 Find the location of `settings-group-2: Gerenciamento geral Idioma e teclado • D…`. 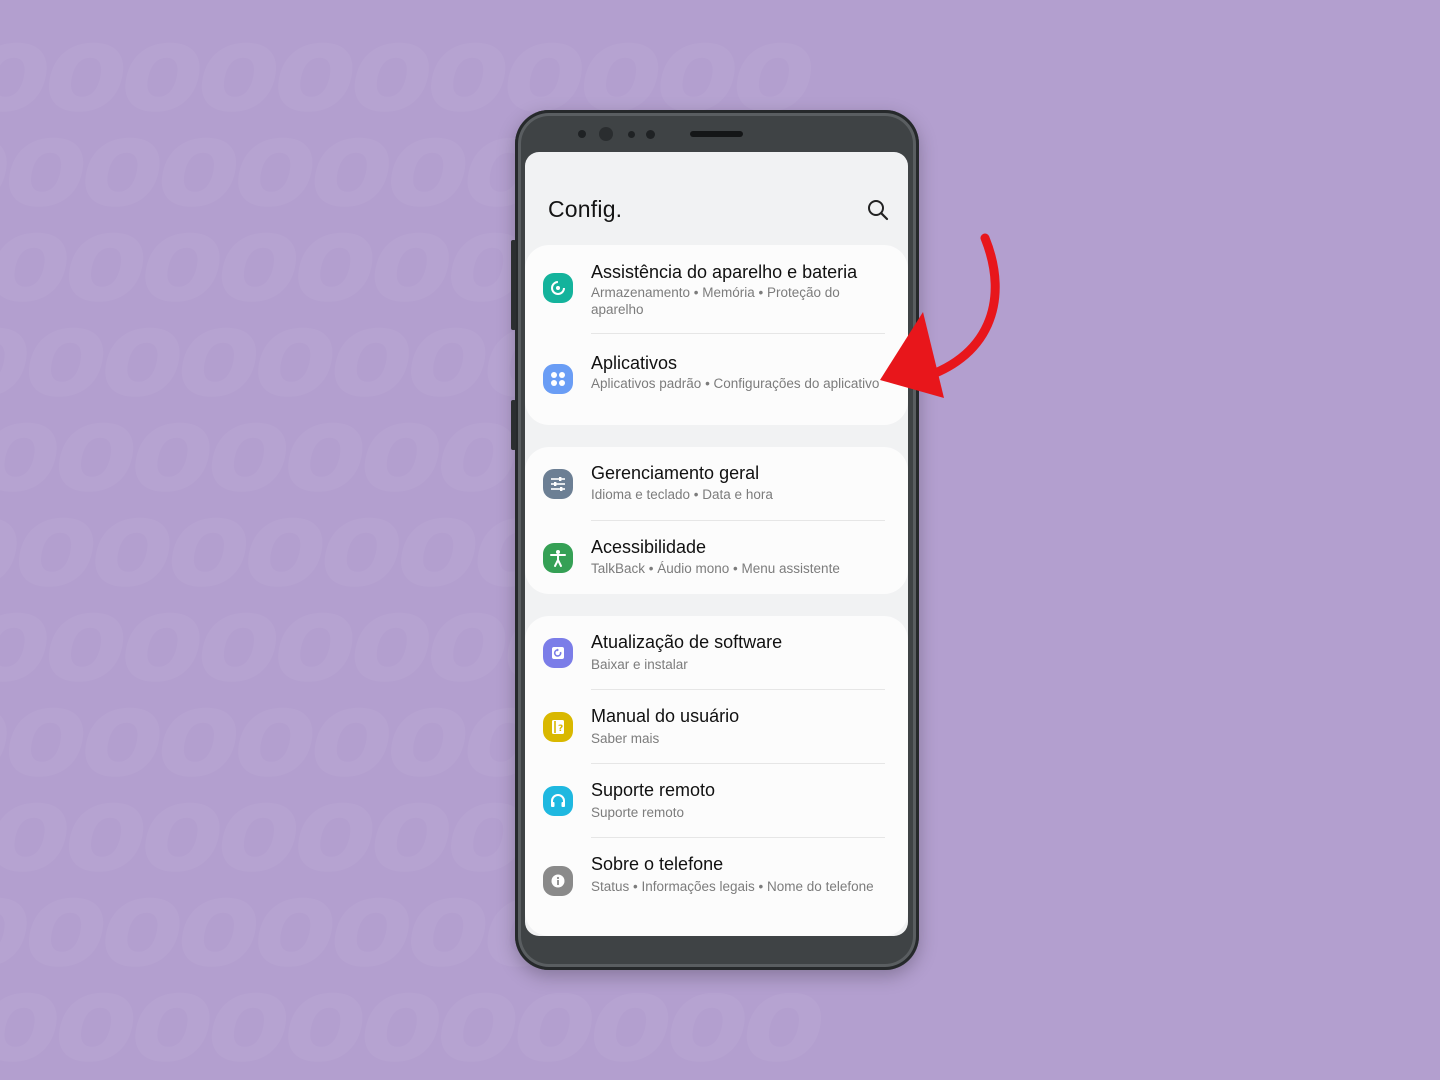

settings-group-2: Gerenciamento geral Idioma e teclado • D… is located at coordinates (716, 520).